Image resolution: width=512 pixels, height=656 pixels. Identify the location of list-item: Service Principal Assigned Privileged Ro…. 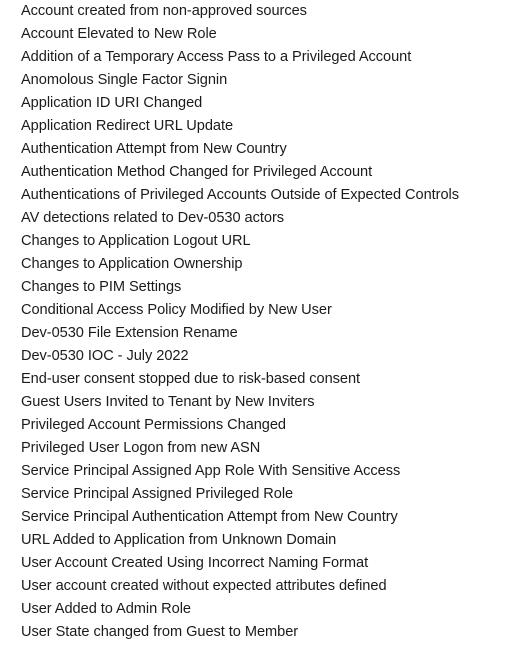
(157, 494).